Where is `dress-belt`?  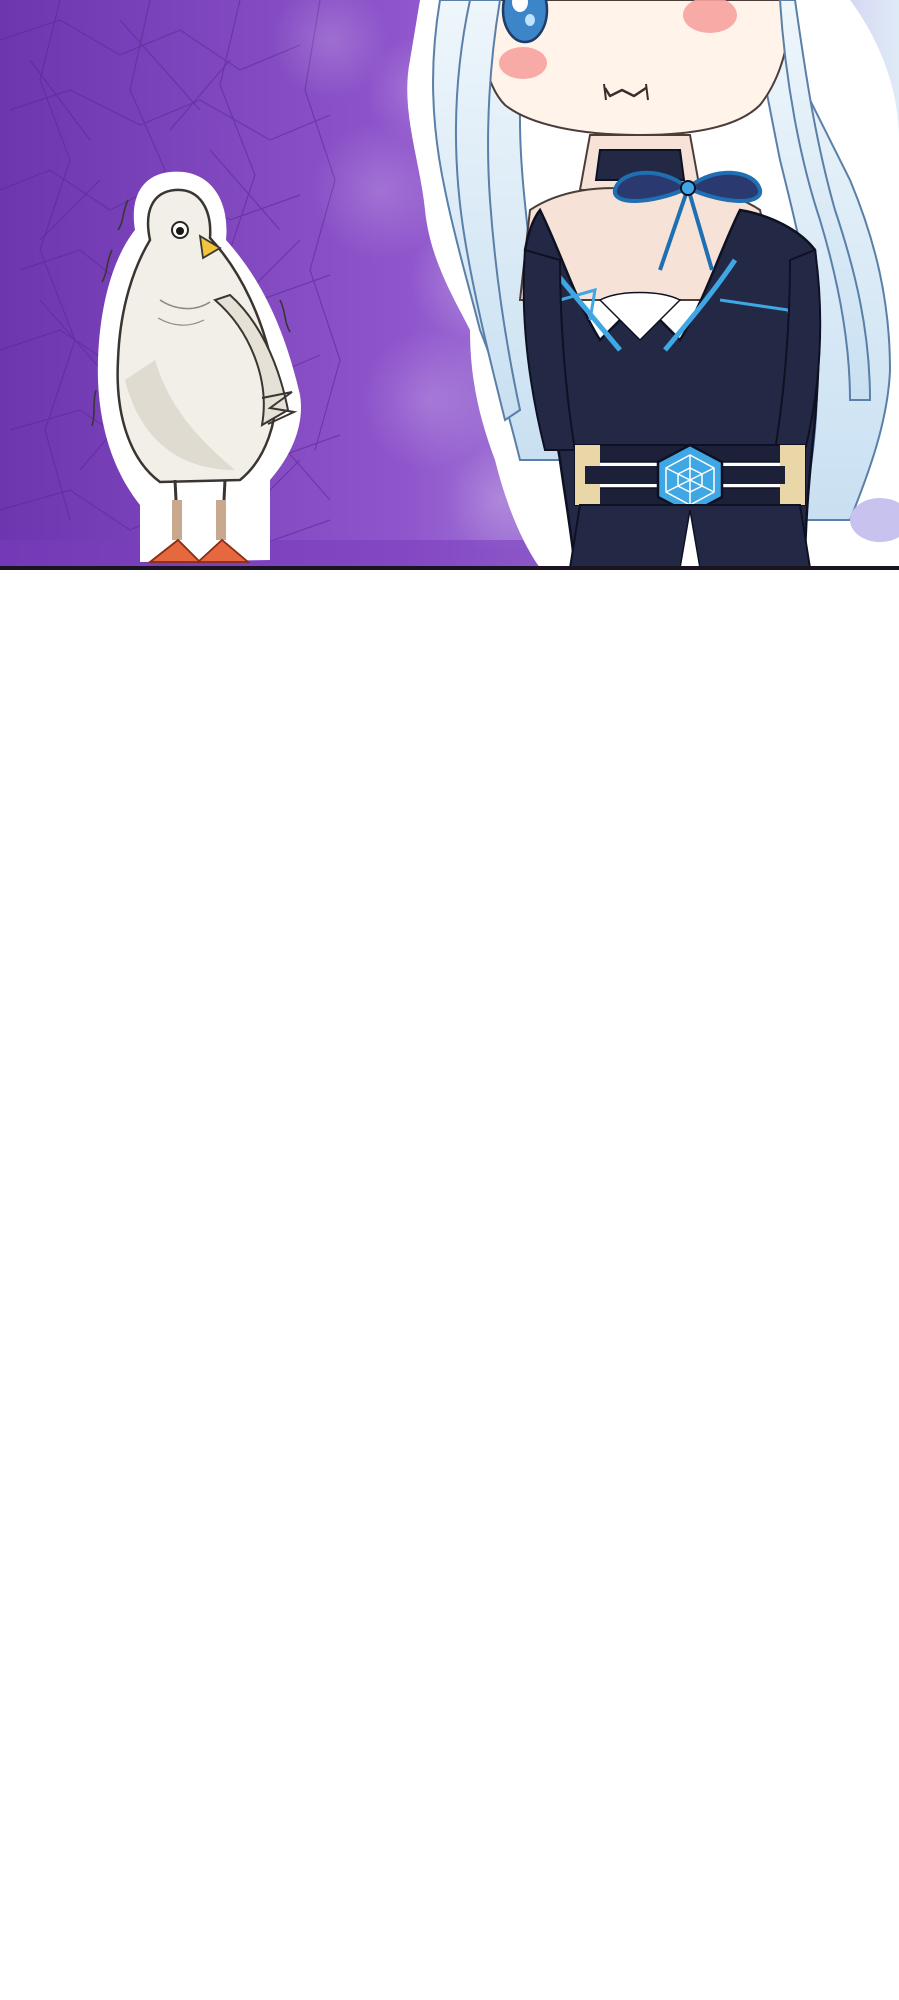 dress-belt is located at coordinates (690, 479).